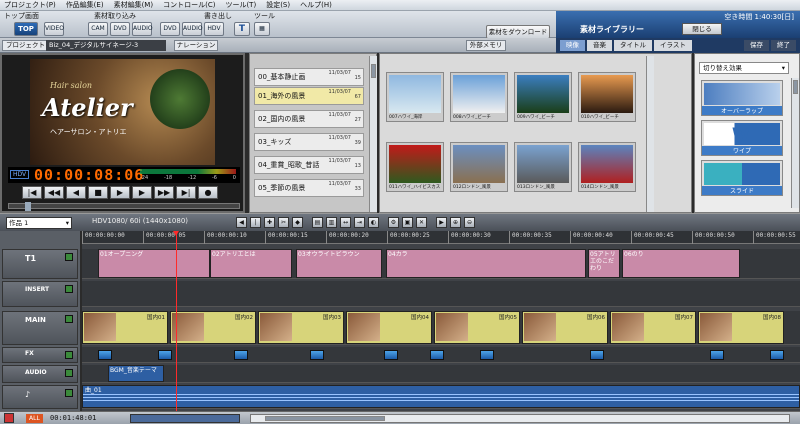  I want to click on list-item: 01_海外の風景 11/03/07 67, so click(309, 96).